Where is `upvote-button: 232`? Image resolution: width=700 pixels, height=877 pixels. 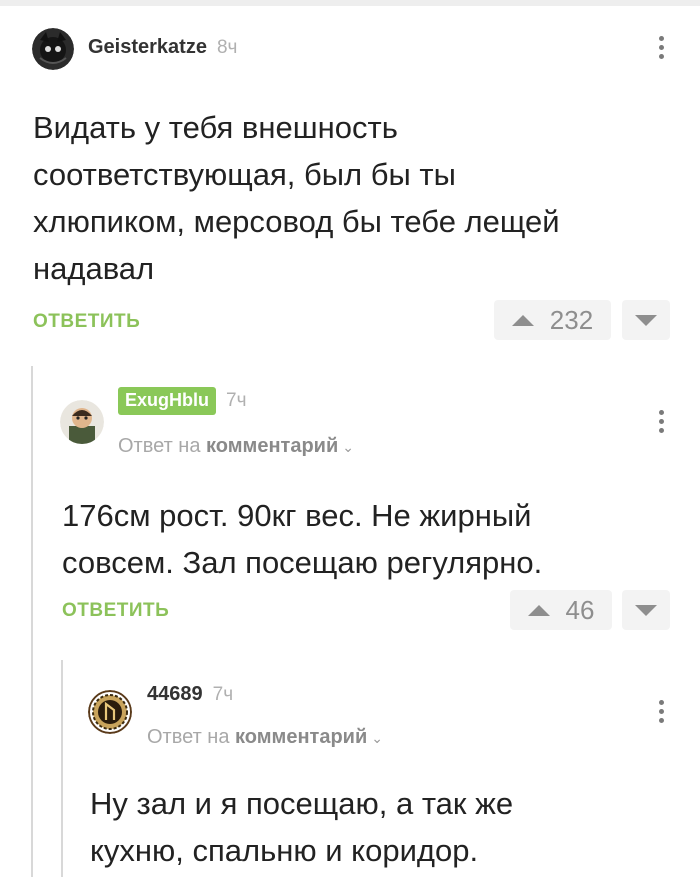
upvote-button: 232 is located at coordinates (552, 320).